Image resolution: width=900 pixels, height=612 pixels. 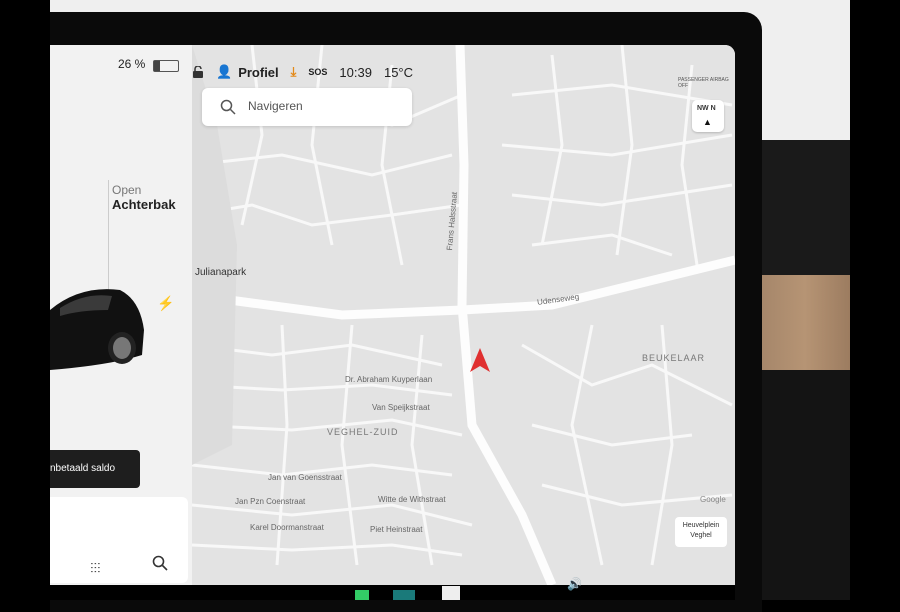 I want to click on route-line1: Heuvelplein, so click(x=701, y=525).